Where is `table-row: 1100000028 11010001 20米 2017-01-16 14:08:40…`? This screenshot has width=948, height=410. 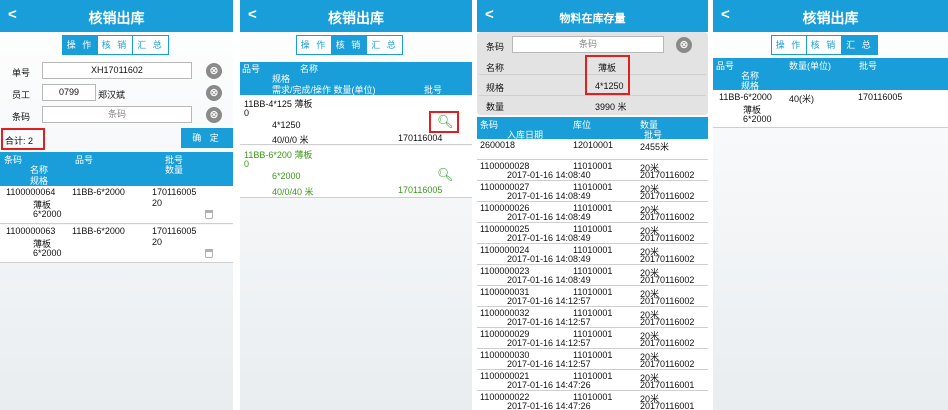 table-row: 1100000028 11010001 20米 2017-01-16 14:08:40… is located at coordinates (592, 170).